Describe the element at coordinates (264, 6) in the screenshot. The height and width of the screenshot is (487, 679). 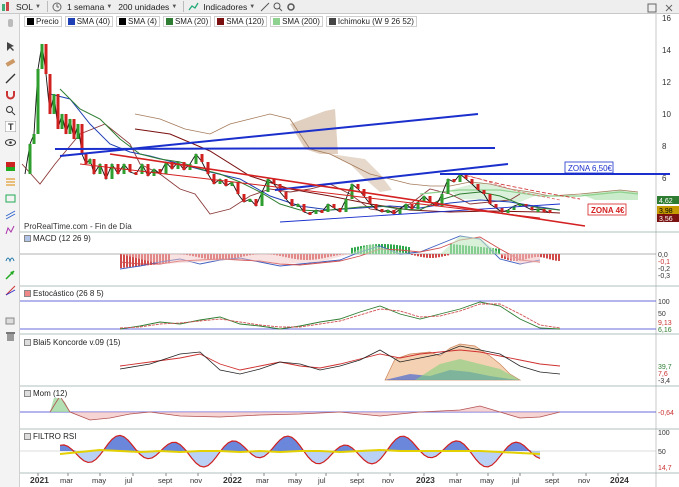
I see `draw-icon` at that location.